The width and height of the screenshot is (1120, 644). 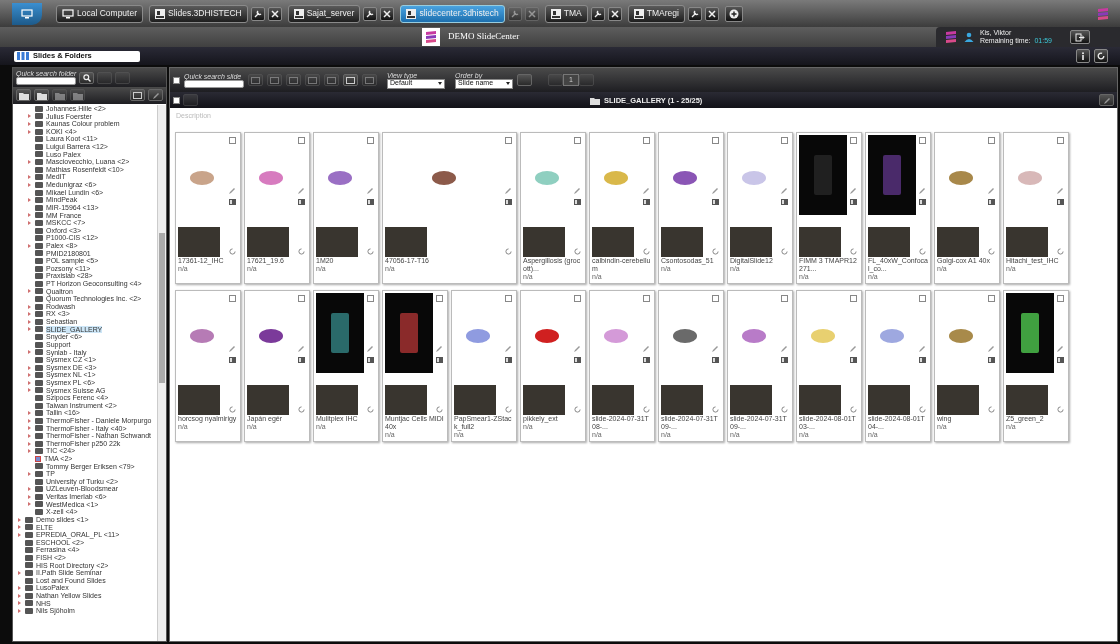 What do you see at coordinates (137, 95) in the screenshot?
I see `delete-button` at bounding box center [137, 95].